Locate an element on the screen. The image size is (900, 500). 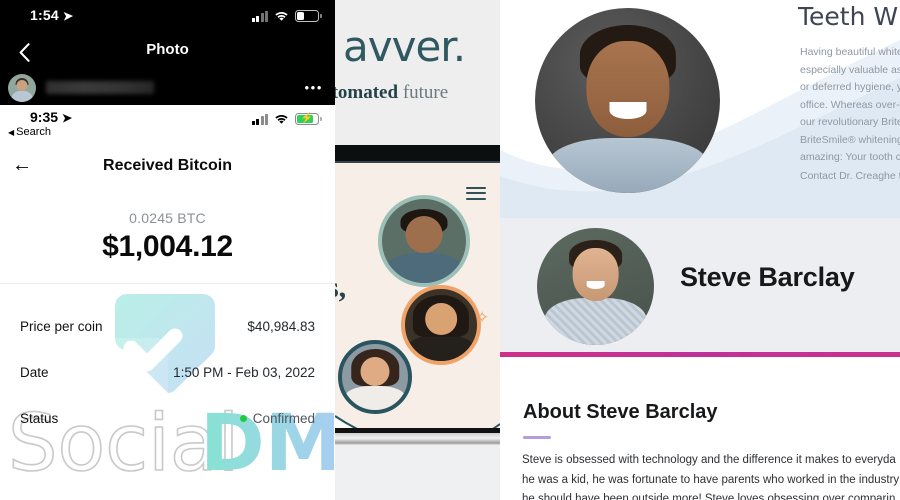
status-label: Confirmed is located at coordinates (283, 418).